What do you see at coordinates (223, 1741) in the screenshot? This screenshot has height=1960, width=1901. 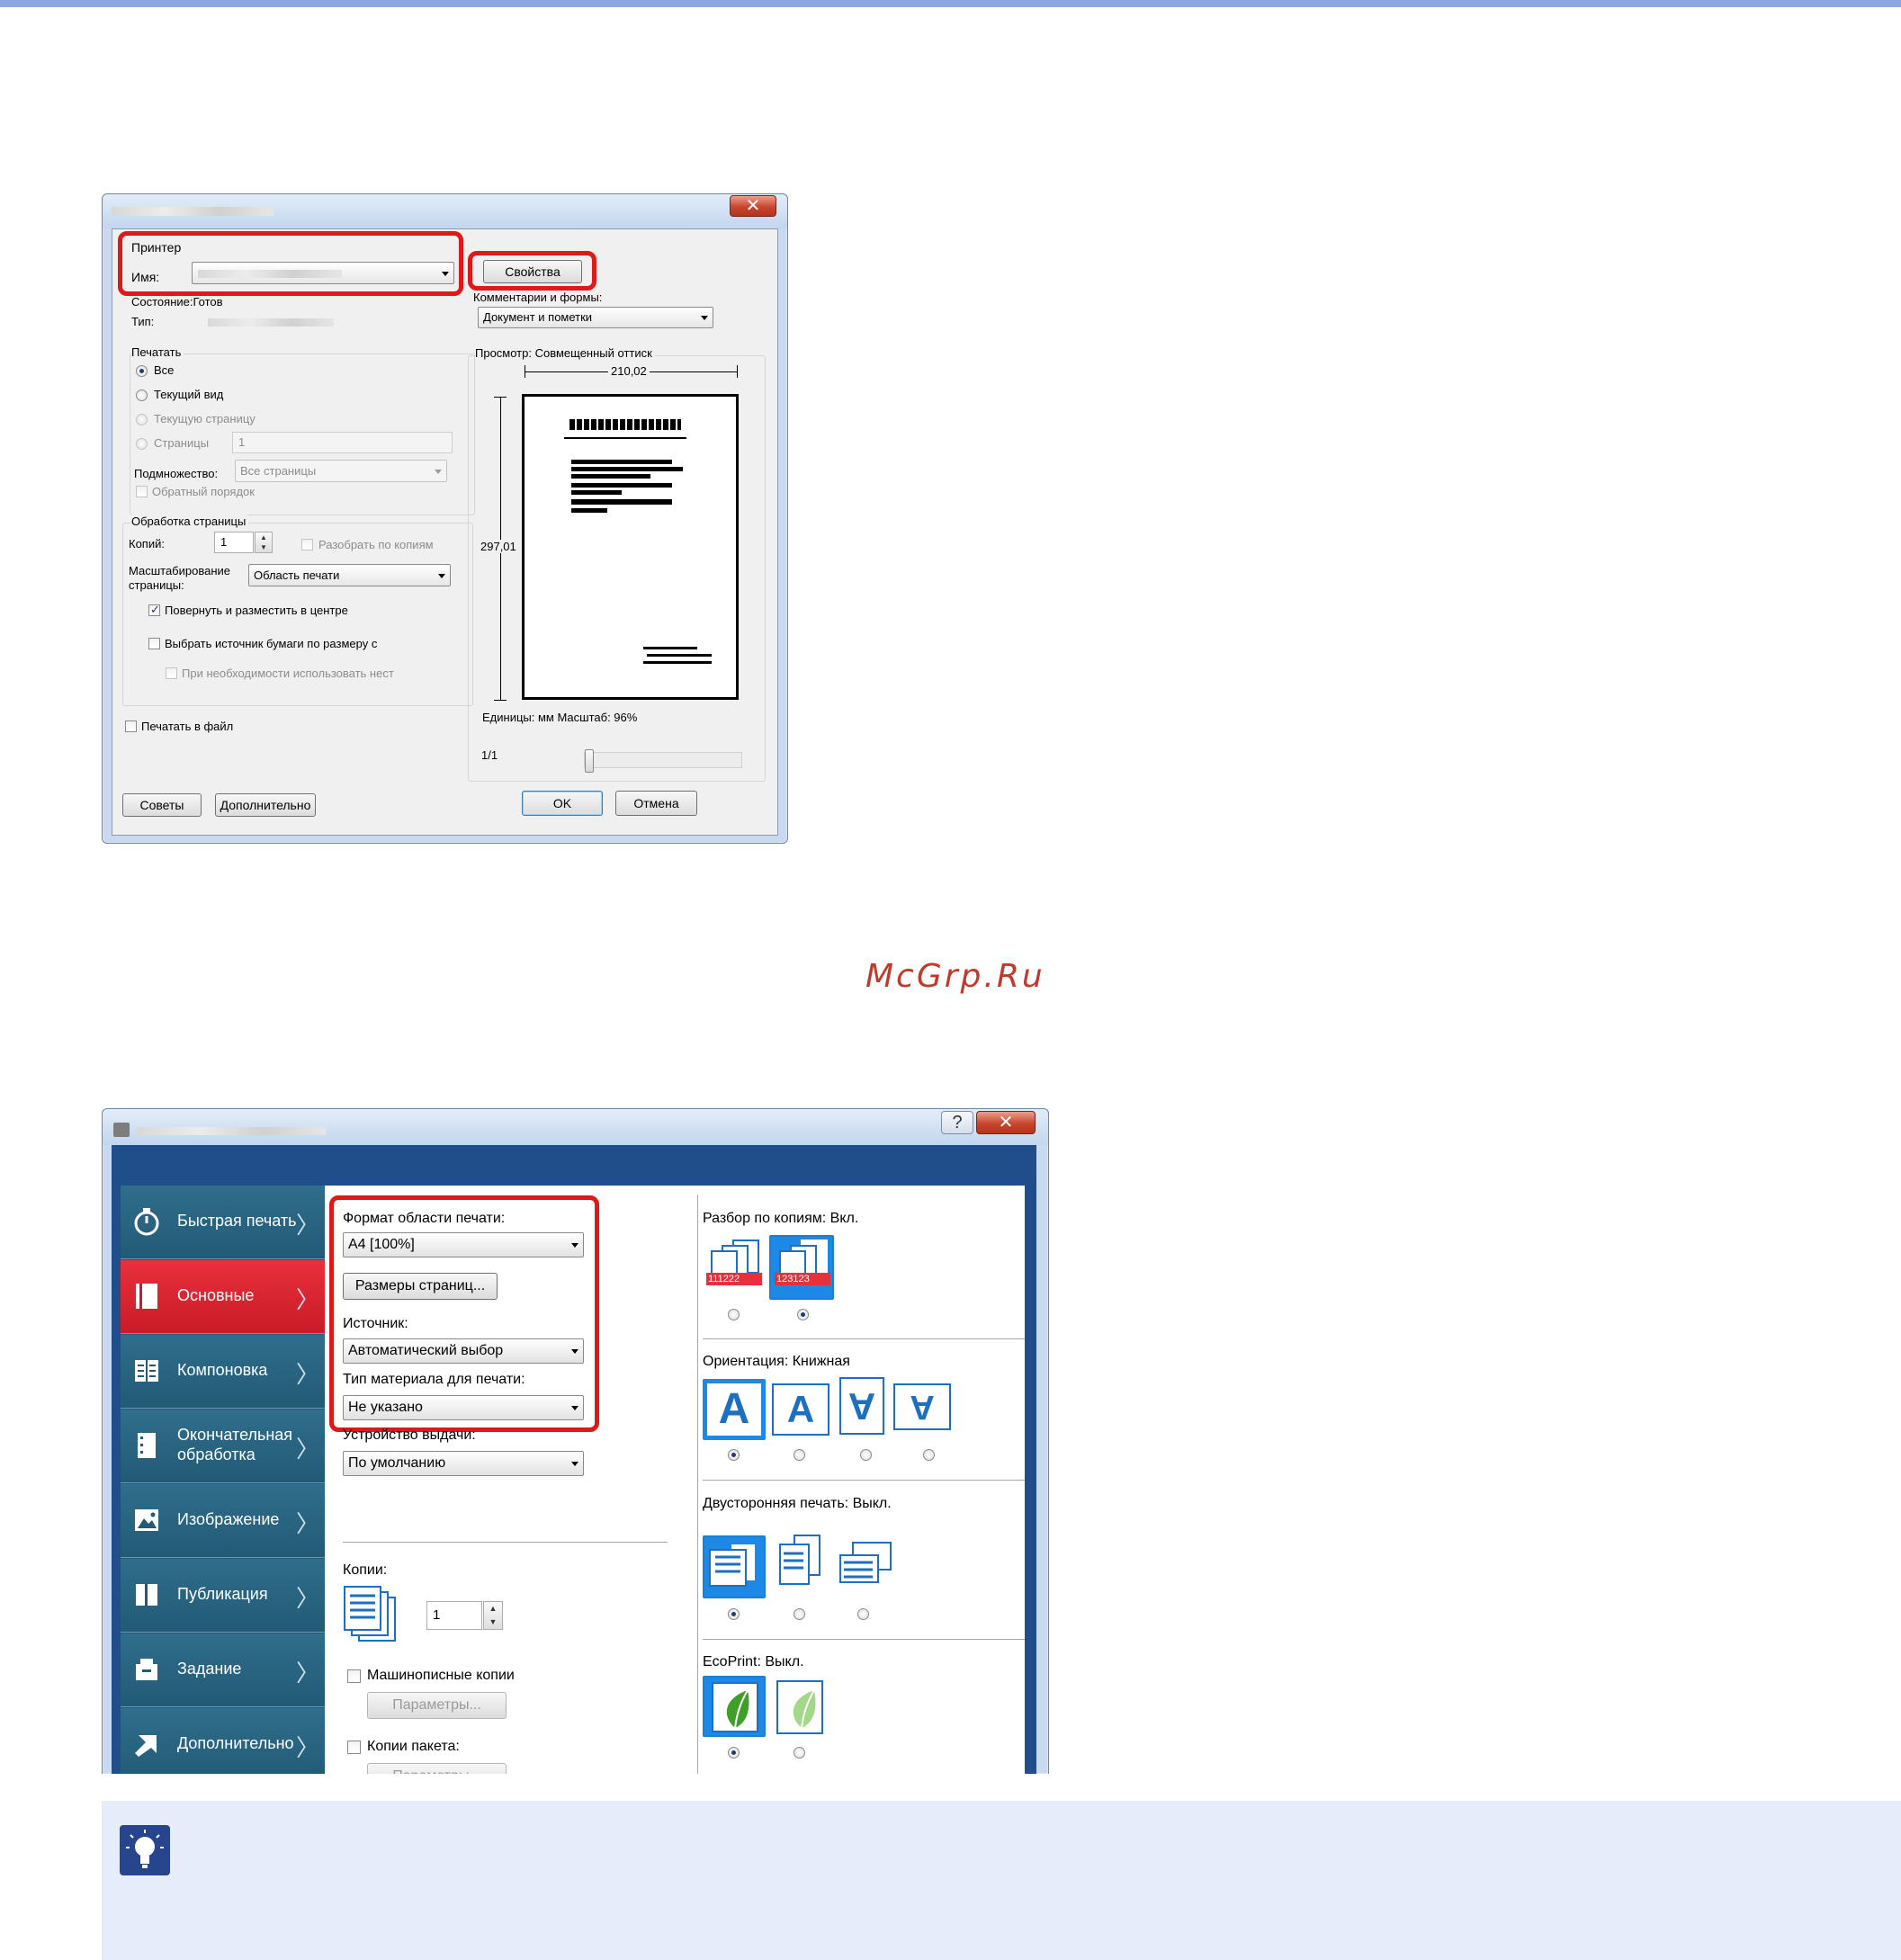 I see `nav-item-advanced: Дополнительно 〉` at bounding box center [223, 1741].